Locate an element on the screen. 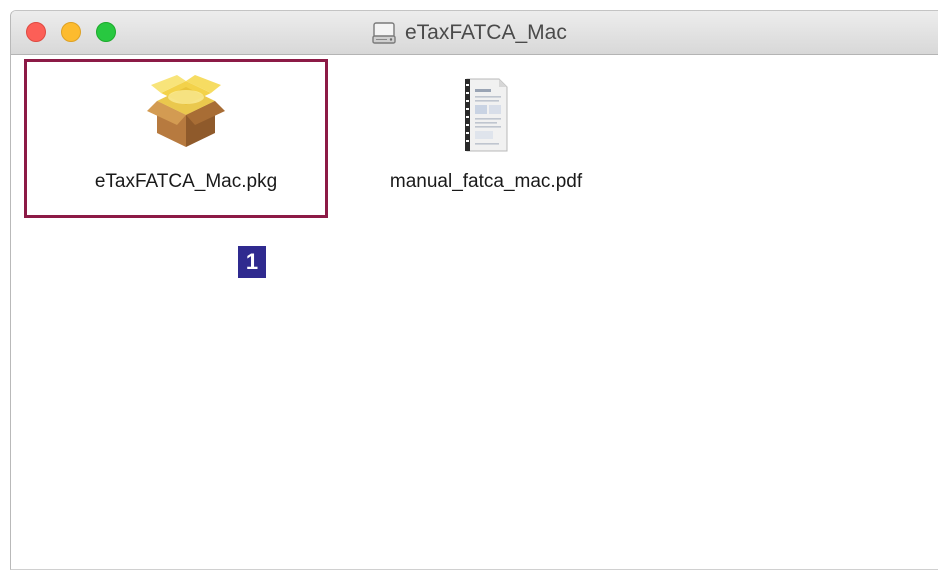 The width and height of the screenshot is (938, 570). close-button is located at coordinates (36, 32).